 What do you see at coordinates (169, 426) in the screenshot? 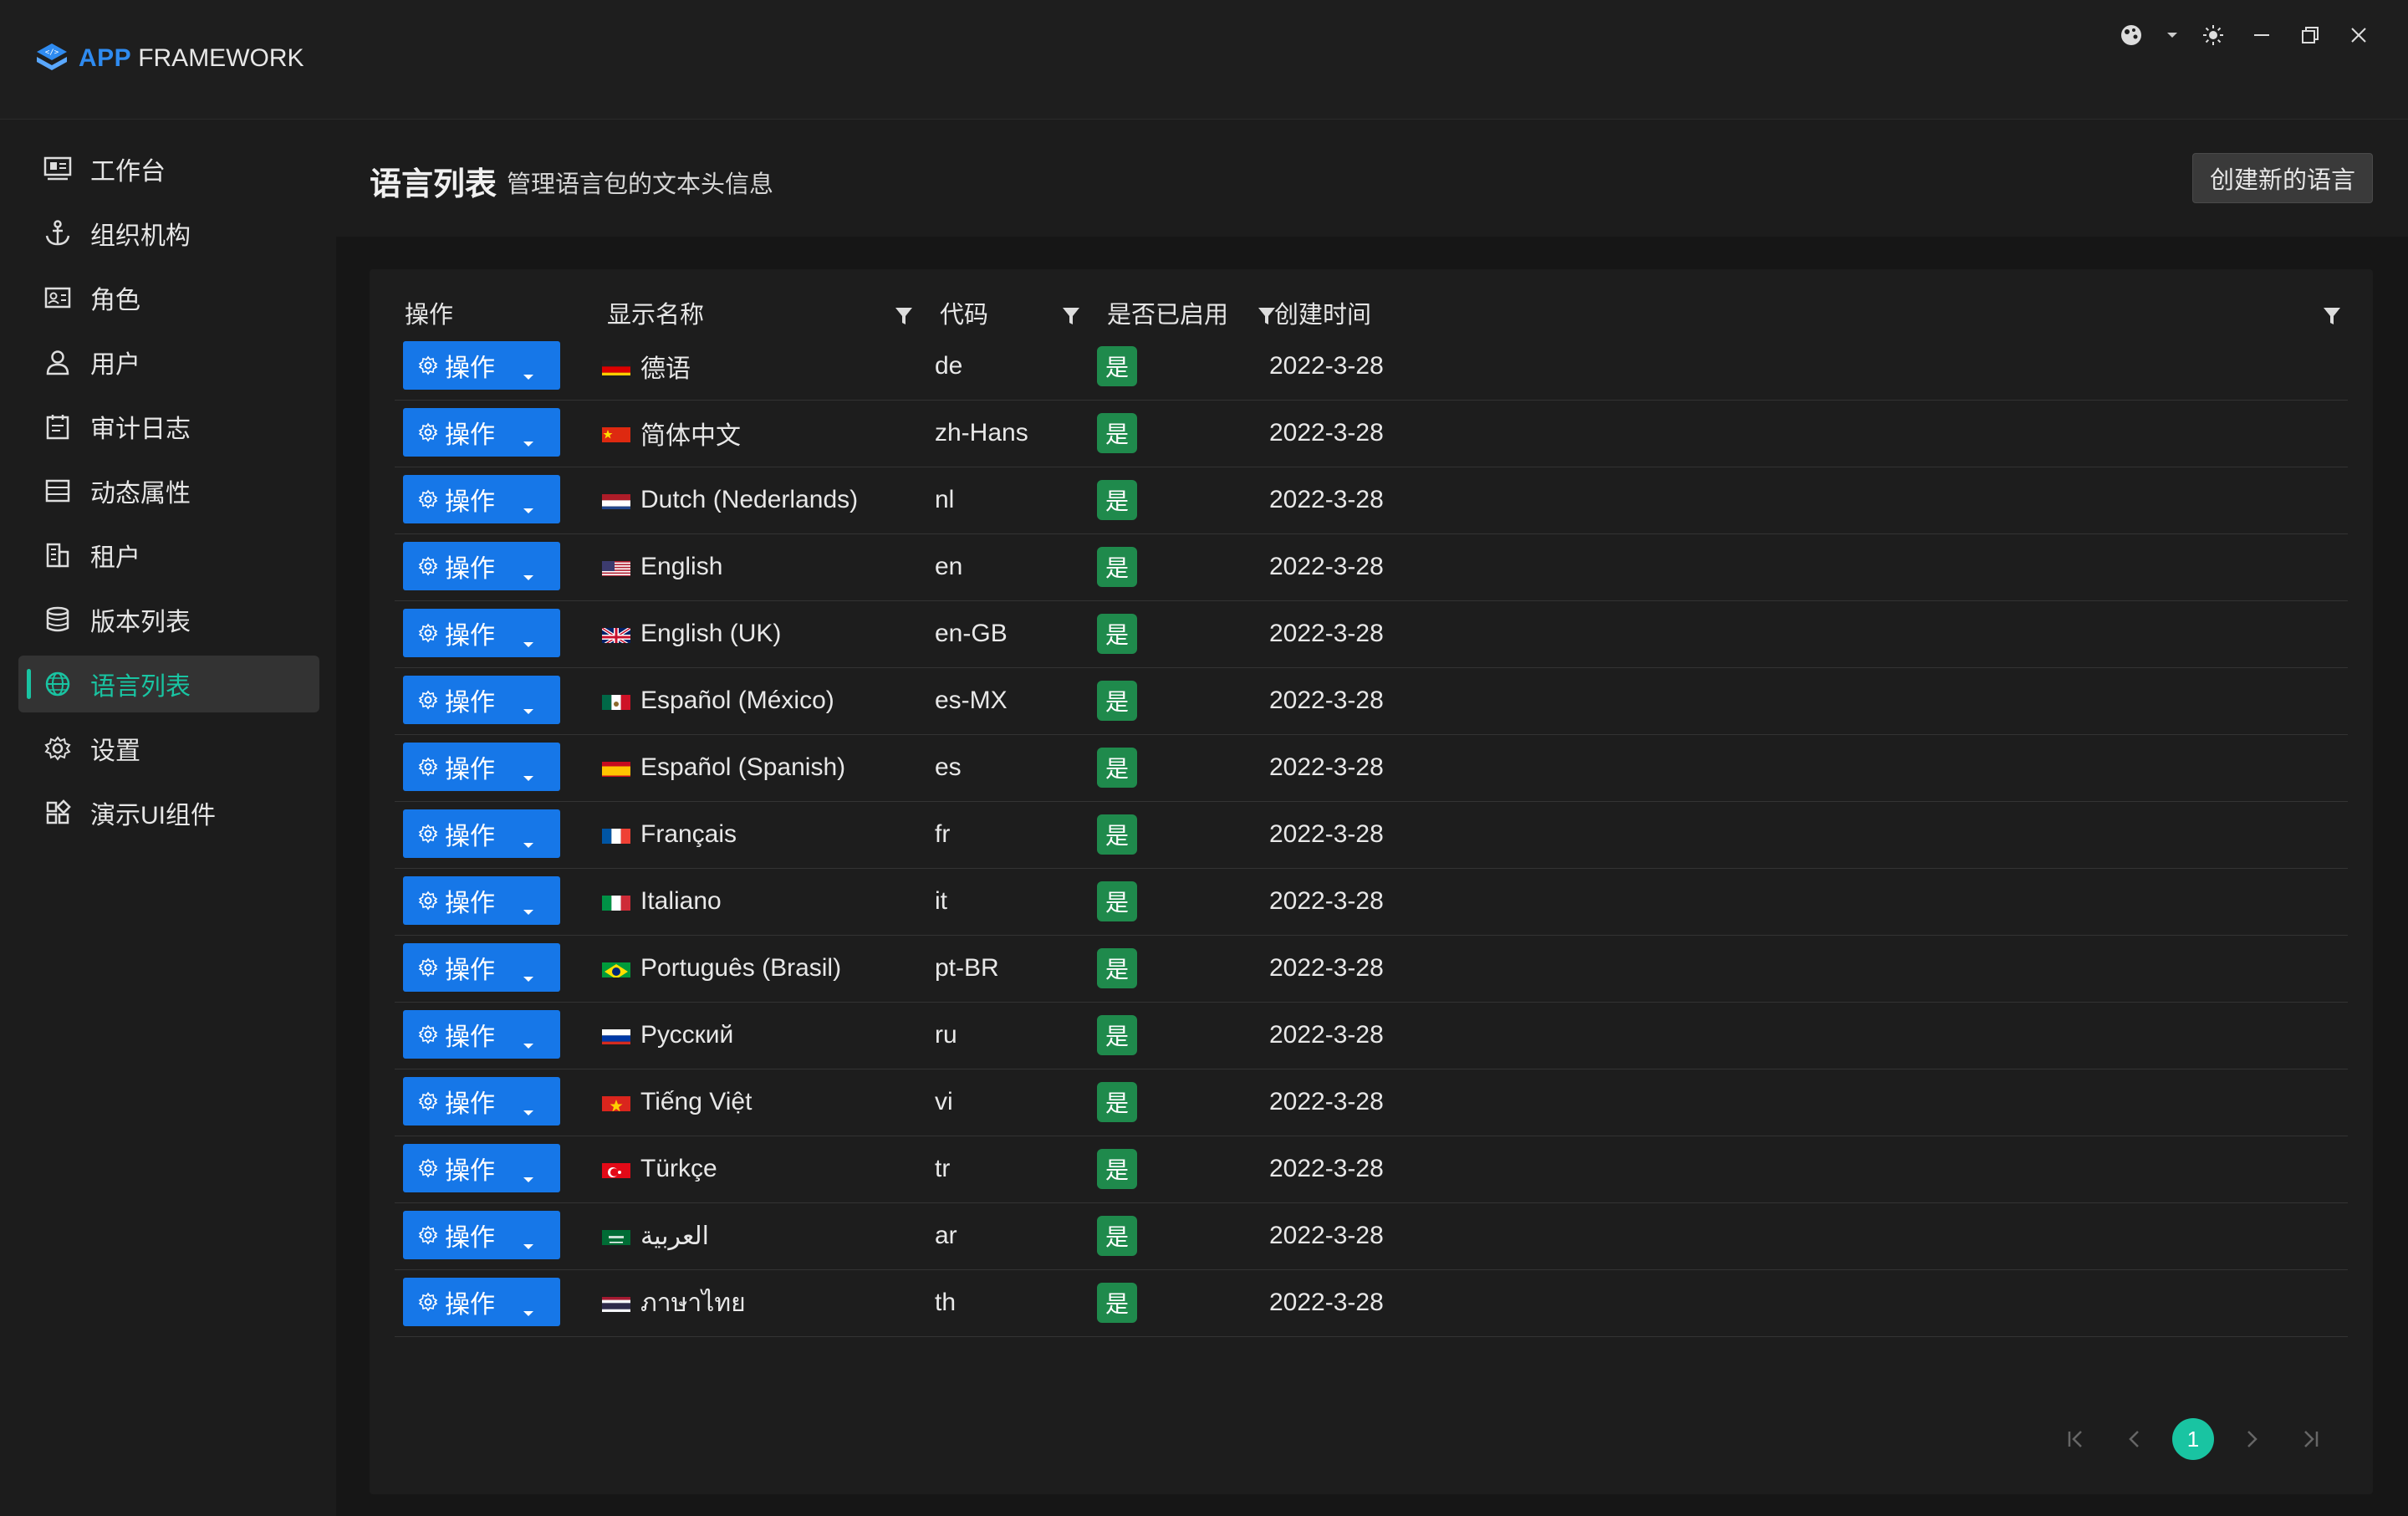
I see `sidebar-item-audit-log: 审计日志` at bounding box center [169, 426].